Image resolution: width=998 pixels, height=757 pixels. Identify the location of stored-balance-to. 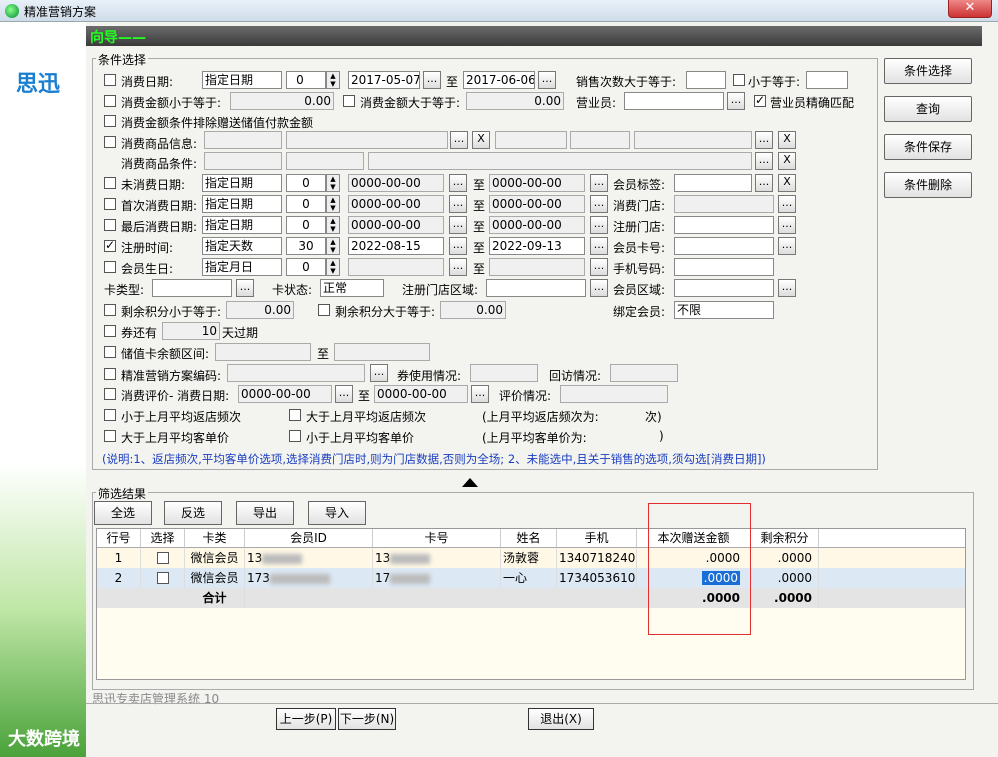
(382, 352).